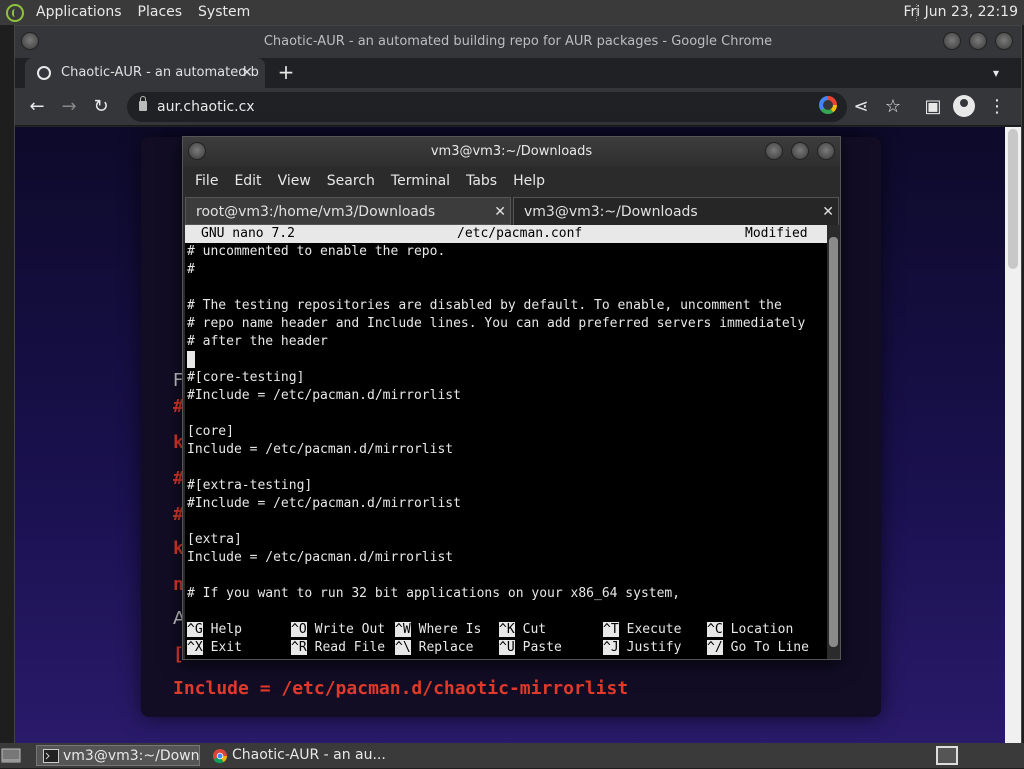 Image resolution: width=1024 pixels, height=769 pixels. Describe the element at coordinates (195, 647) in the screenshot. I see `nano-shortcut-key: ^X` at that location.